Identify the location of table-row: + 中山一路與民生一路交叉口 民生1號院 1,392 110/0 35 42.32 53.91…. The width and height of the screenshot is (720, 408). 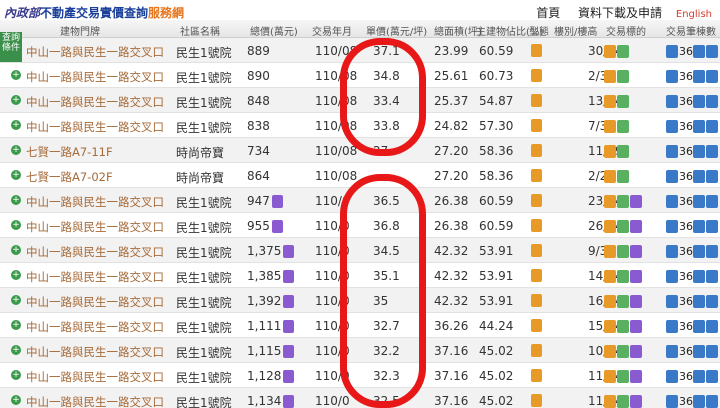
(360, 300).